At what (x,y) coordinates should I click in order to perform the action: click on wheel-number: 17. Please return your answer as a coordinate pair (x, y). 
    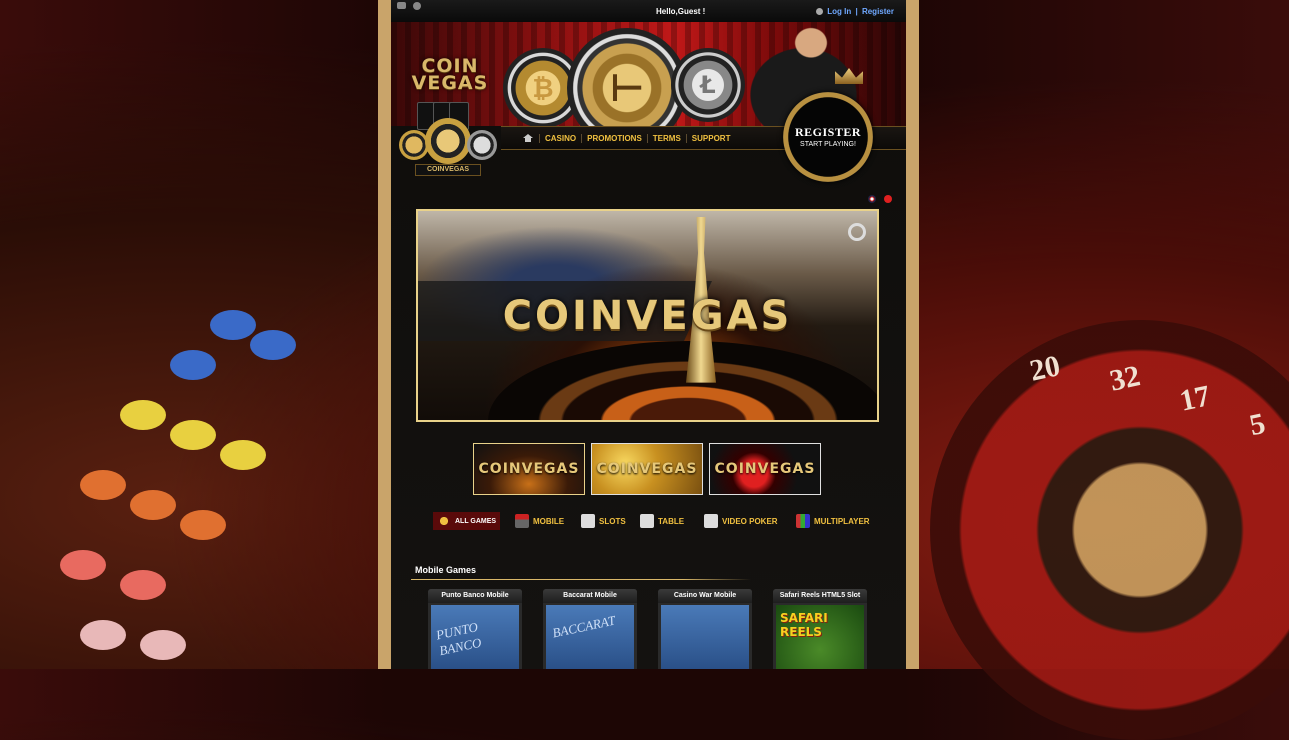
    Looking at the image, I should click on (1194, 398).